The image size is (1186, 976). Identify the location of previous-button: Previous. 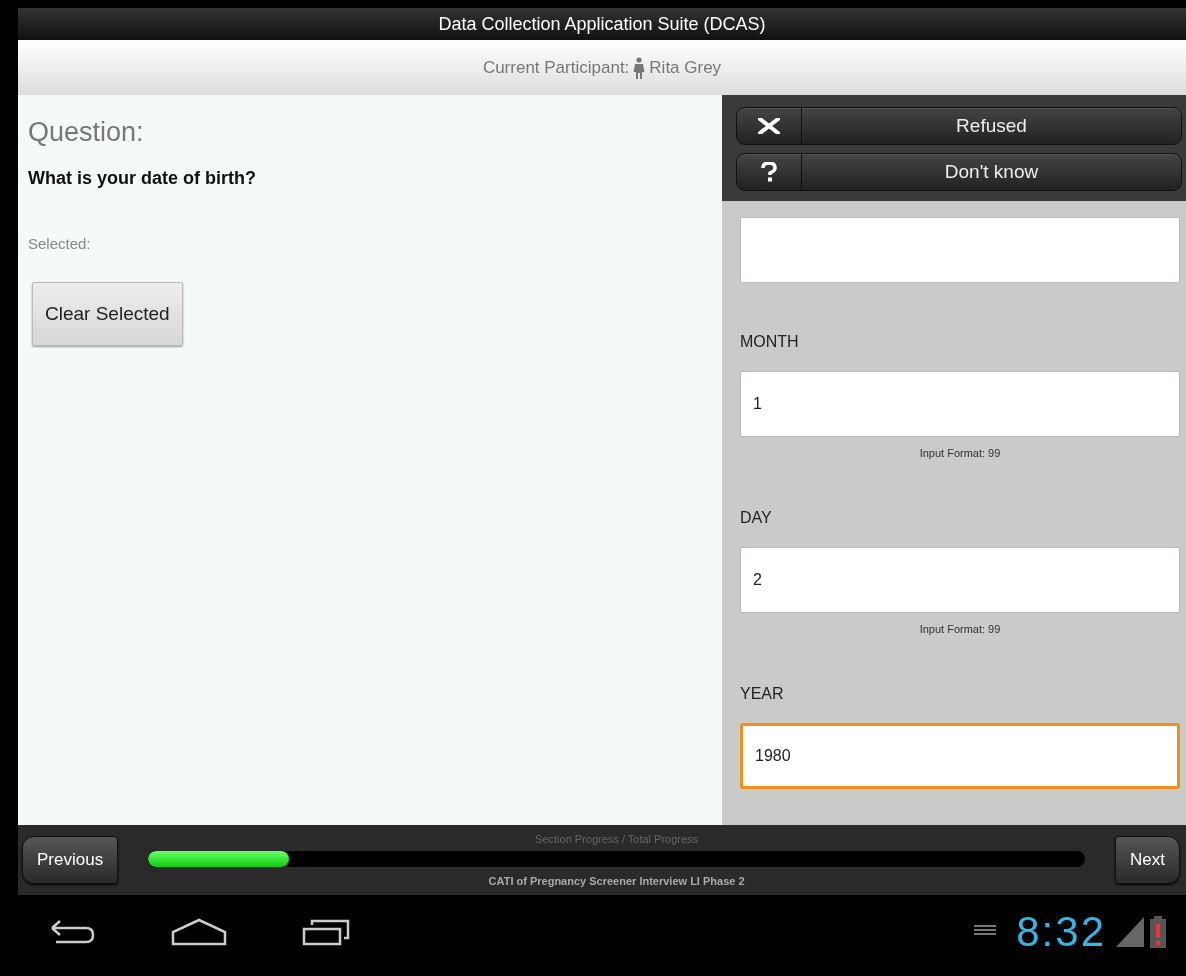
(70, 860).